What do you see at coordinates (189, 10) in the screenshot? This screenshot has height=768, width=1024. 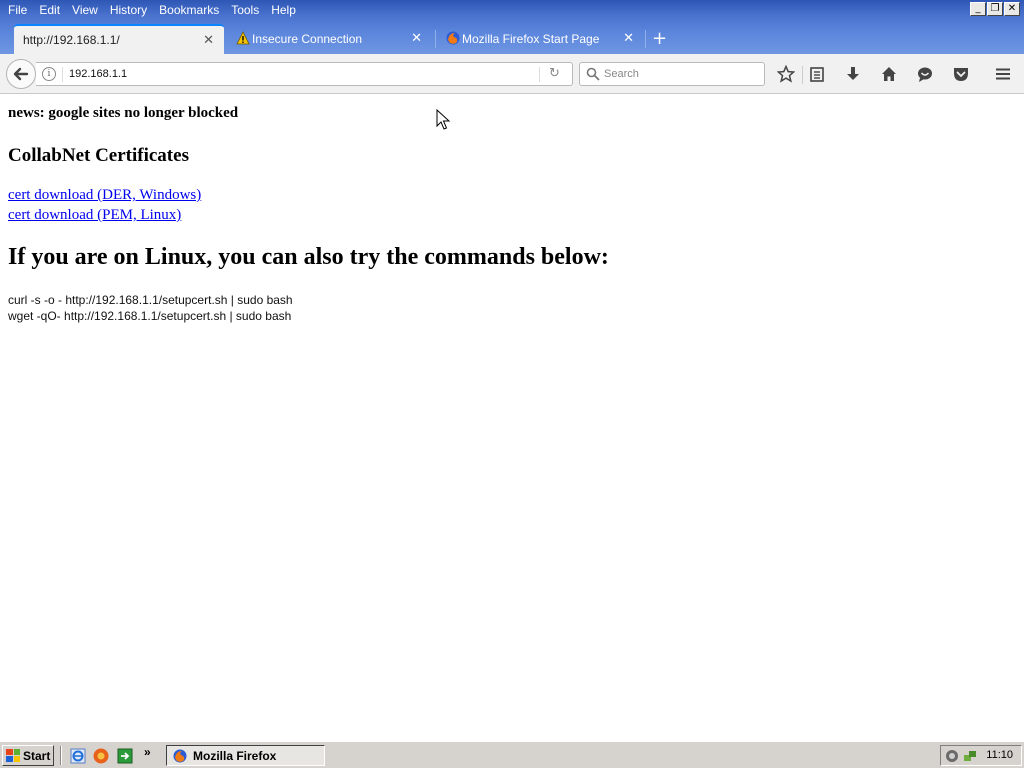 I see `menu-bookmarks: Bookmarks` at bounding box center [189, 10].